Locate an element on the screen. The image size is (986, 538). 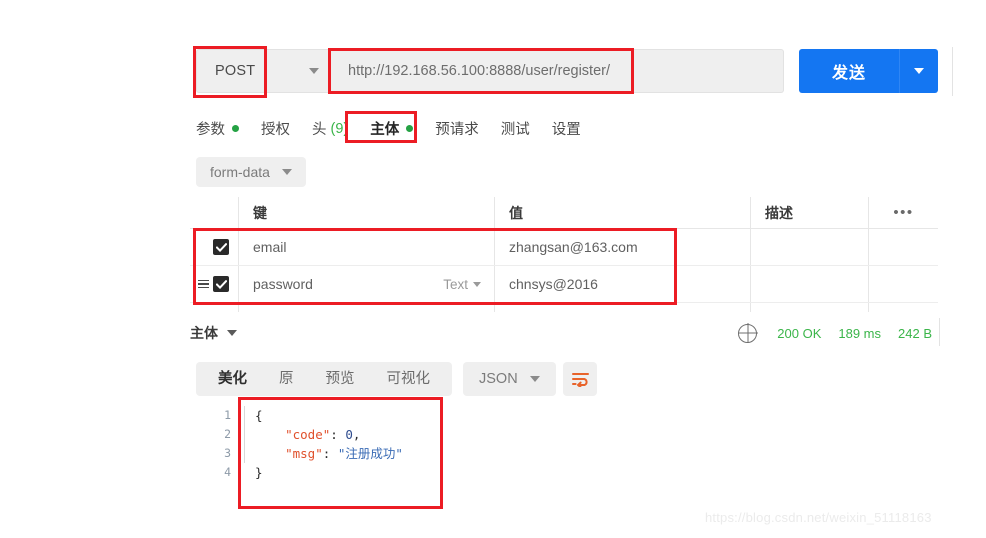
tab-label: 授权 is located at coordinates (275, 130).